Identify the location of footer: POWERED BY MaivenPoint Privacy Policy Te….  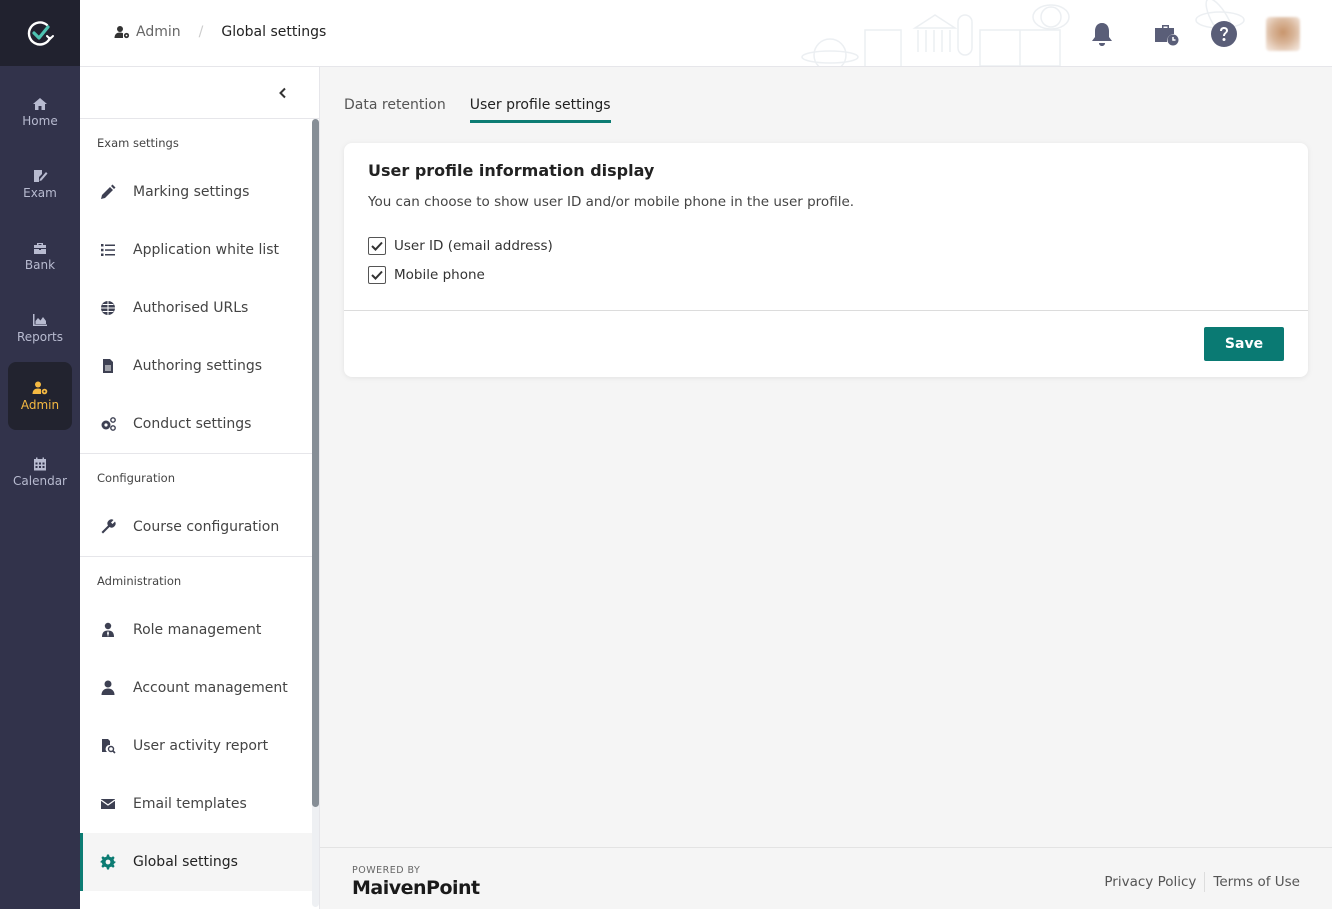
(826, 878).